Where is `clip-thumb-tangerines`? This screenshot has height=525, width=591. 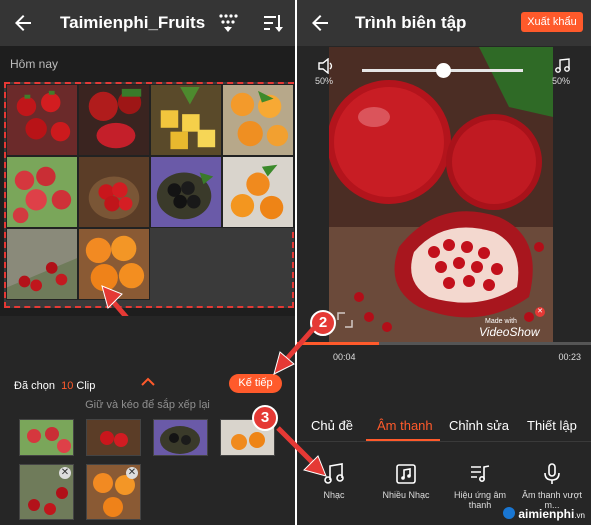 clip-thumb-tangerines is located at coordinates (258, 192).